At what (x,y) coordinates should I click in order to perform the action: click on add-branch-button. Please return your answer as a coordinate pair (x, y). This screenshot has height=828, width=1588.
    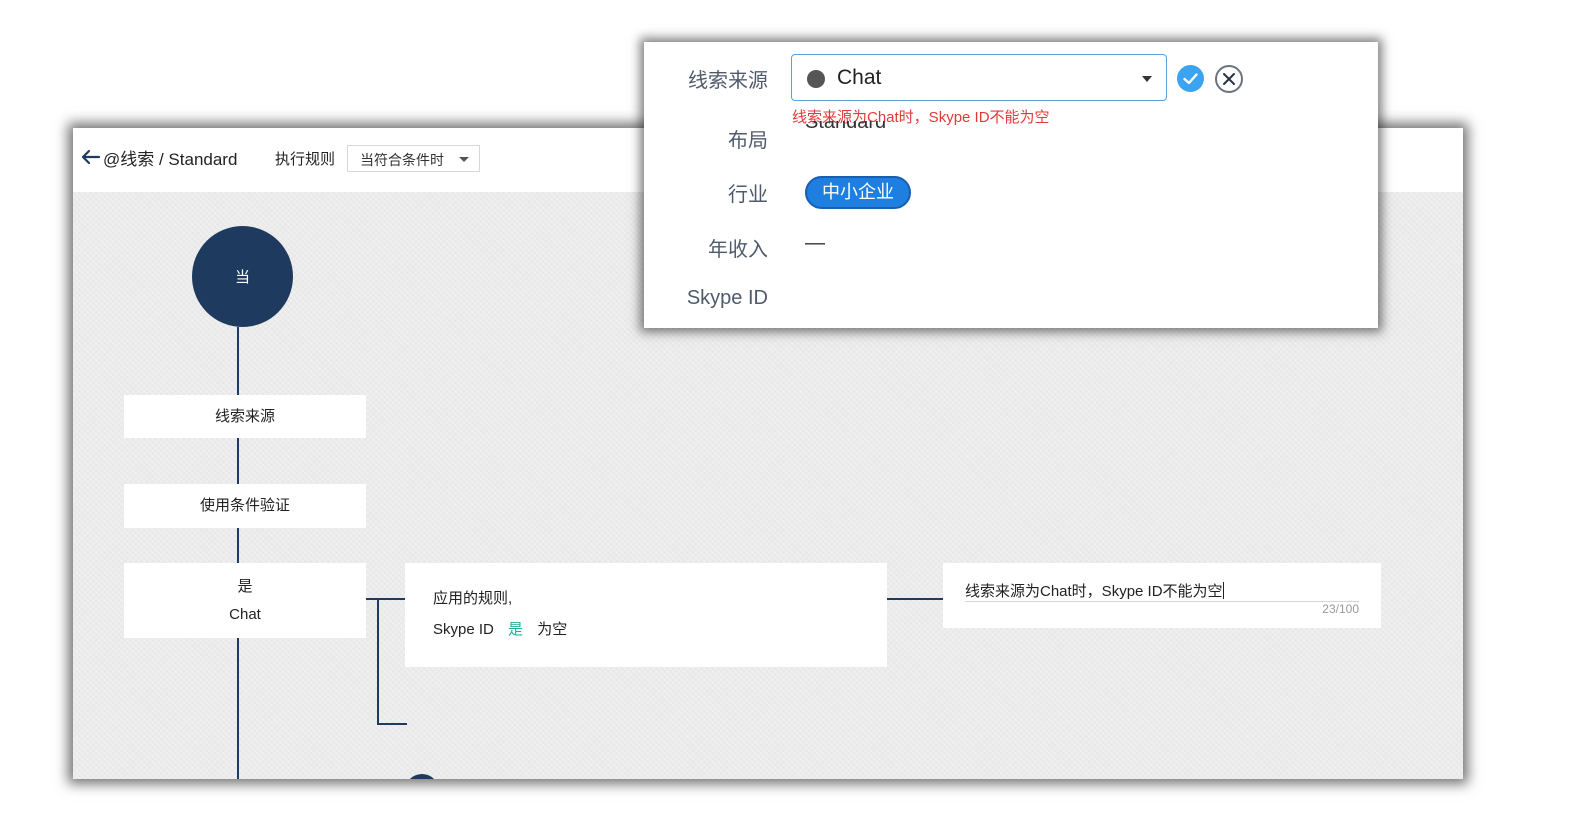
    Looking at the image, I should click on (422, 776).